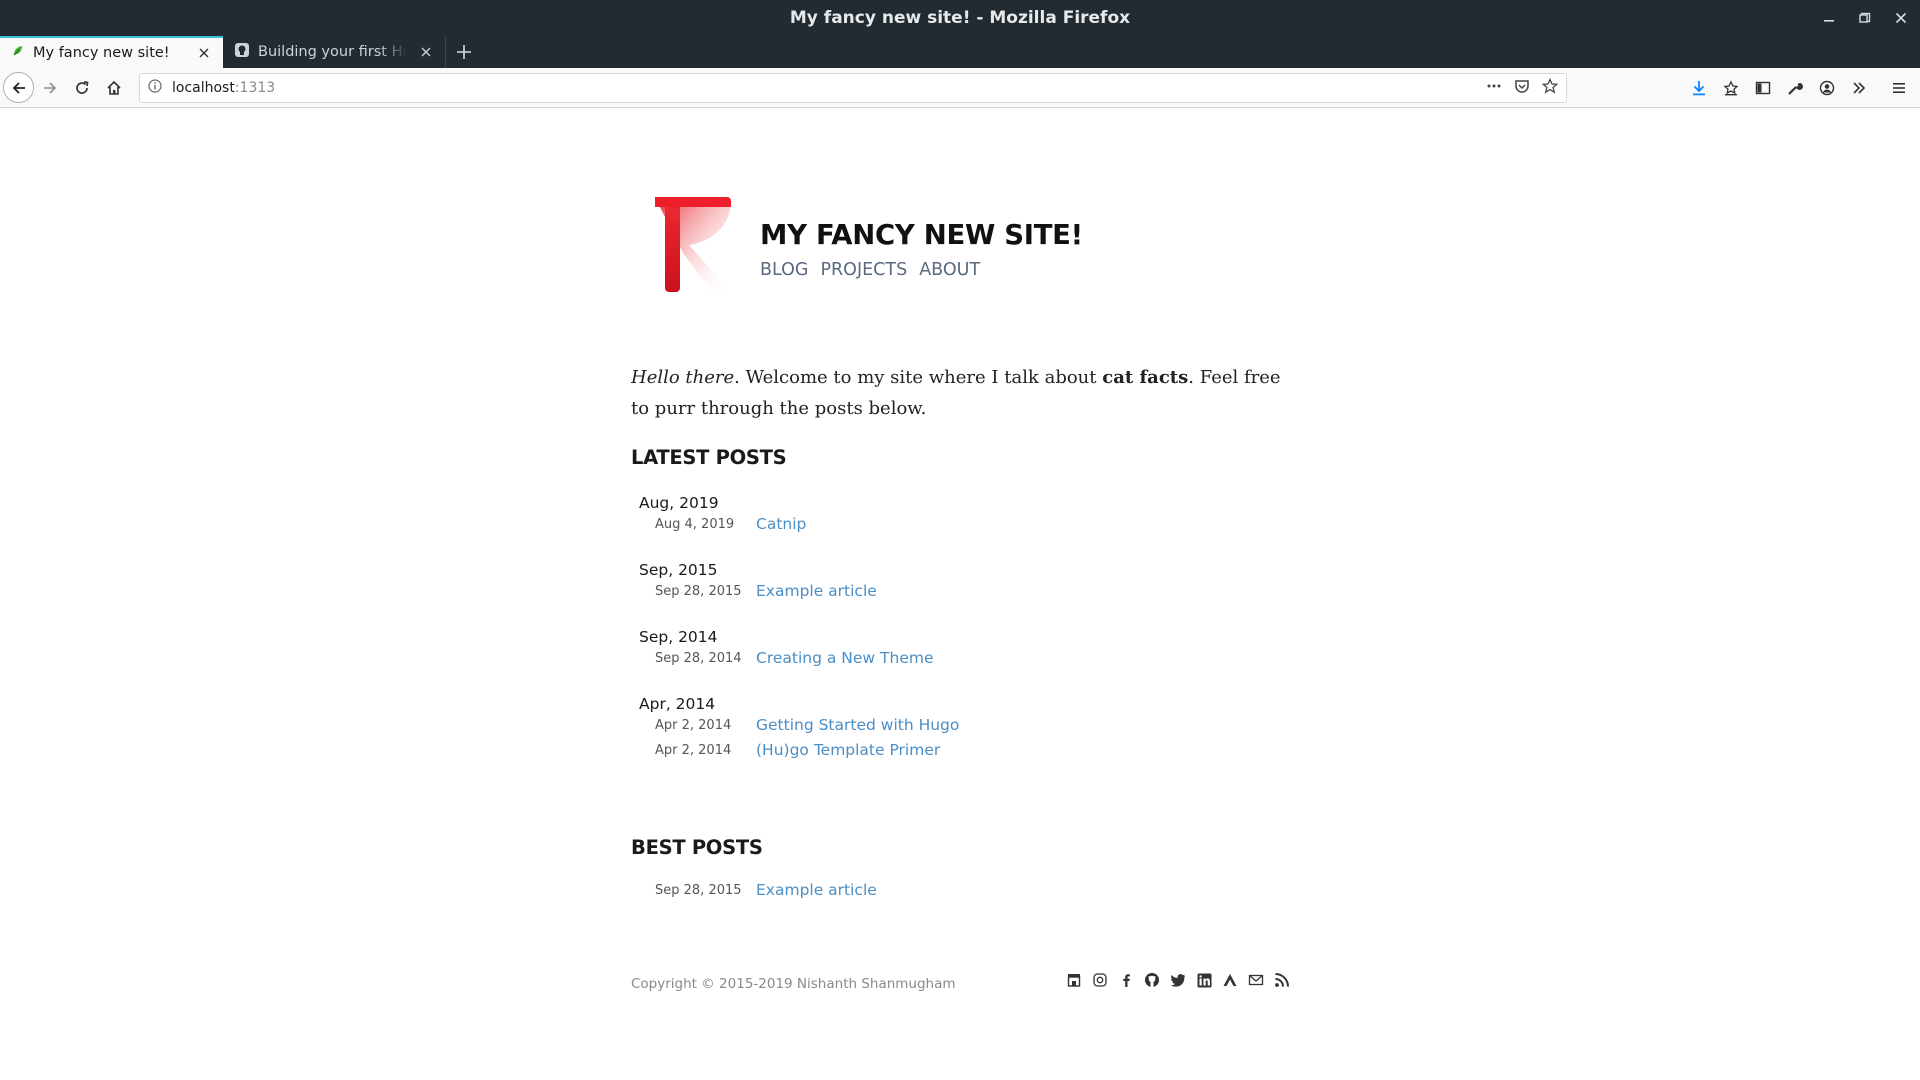 Image resolution: width=1920 pixels, height=1080 pixels. I want to click on arrow-left-icon, so click(18, 87).